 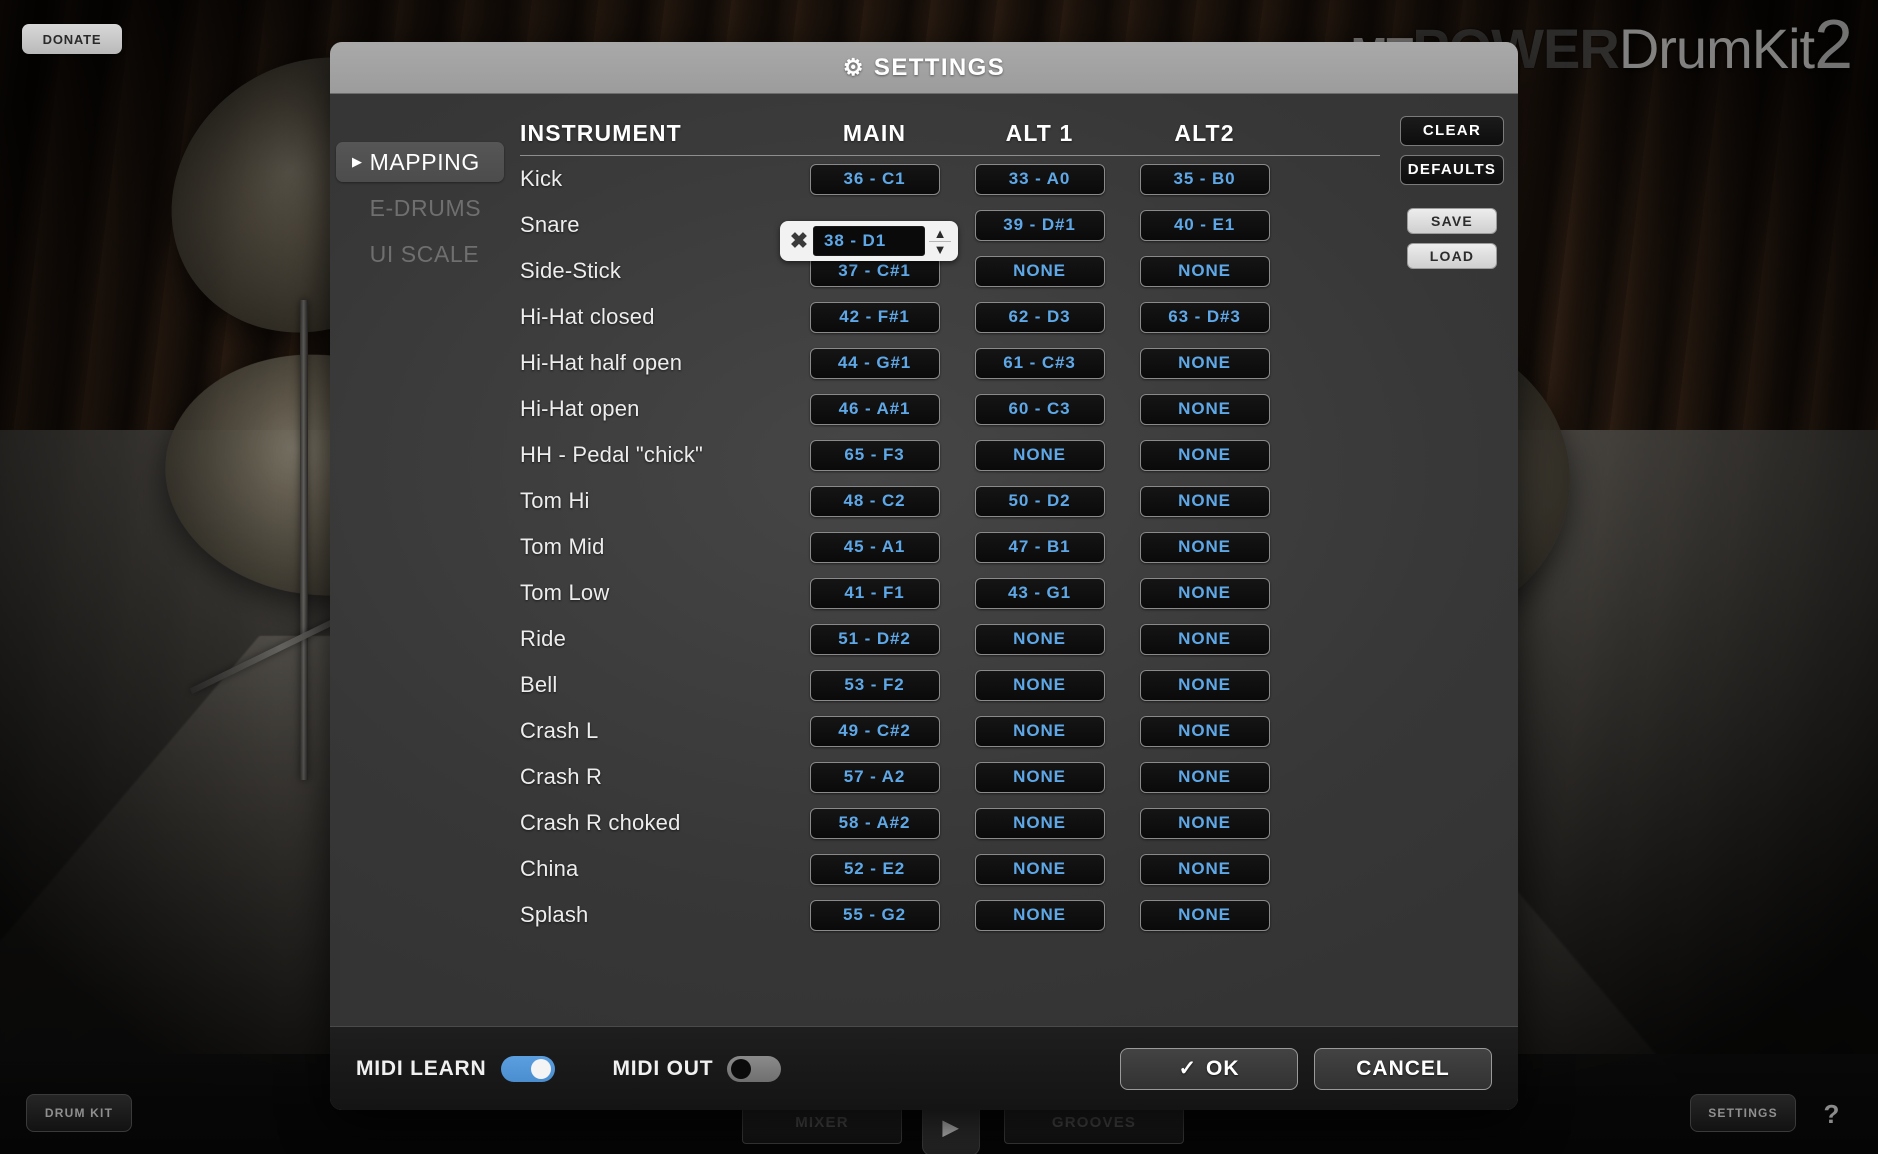 I want to click on table-row: Hi-Hat open 46 - A#1 60 - C3 NONE, so click(x=950, y=409).